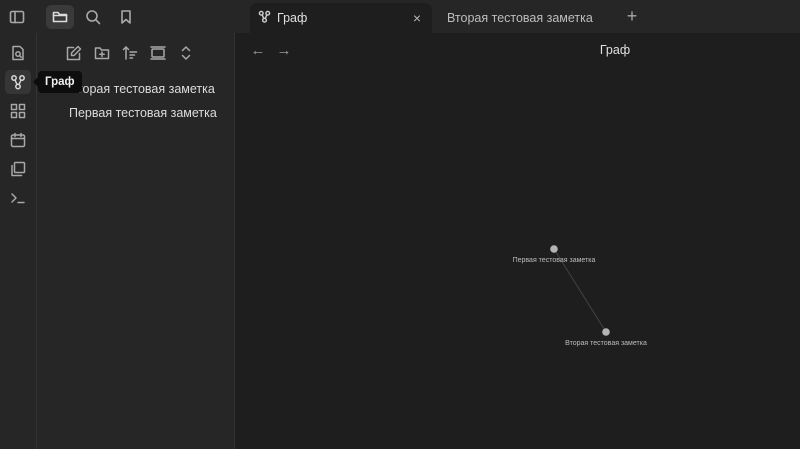 The image size is (800, 449). I want to click on view-title: Граф, so click(615, 50).